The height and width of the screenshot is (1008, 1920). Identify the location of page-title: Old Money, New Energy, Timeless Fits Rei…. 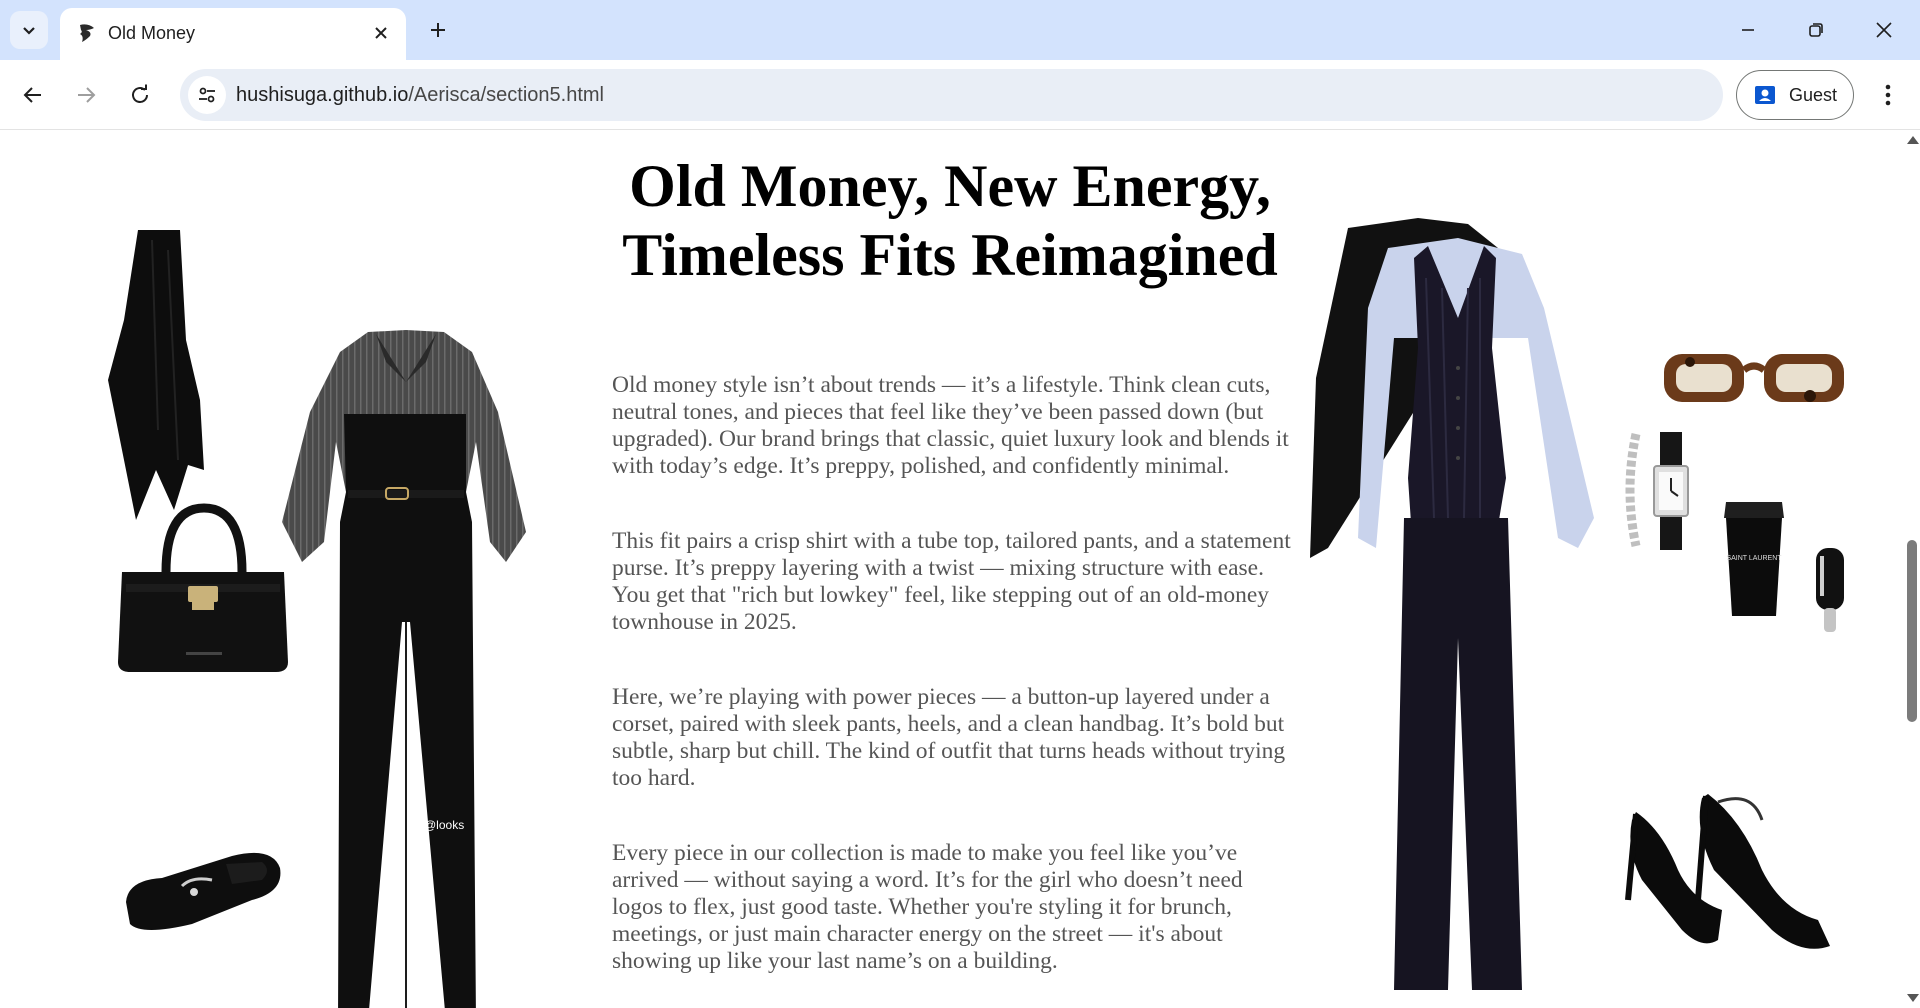
(950, 221).